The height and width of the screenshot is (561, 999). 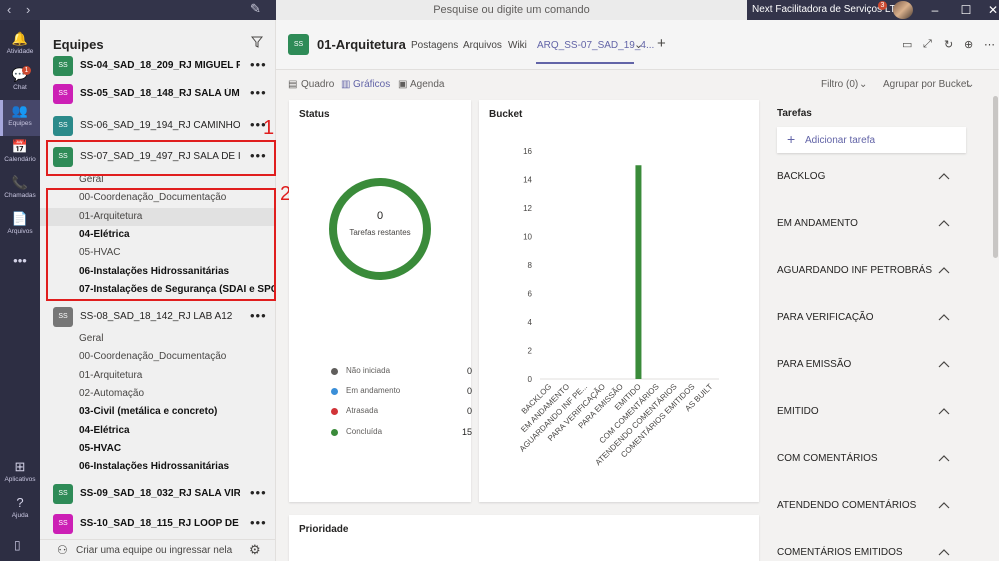 I want to click on y-tick-label: 0, so click(x=530, y=379).